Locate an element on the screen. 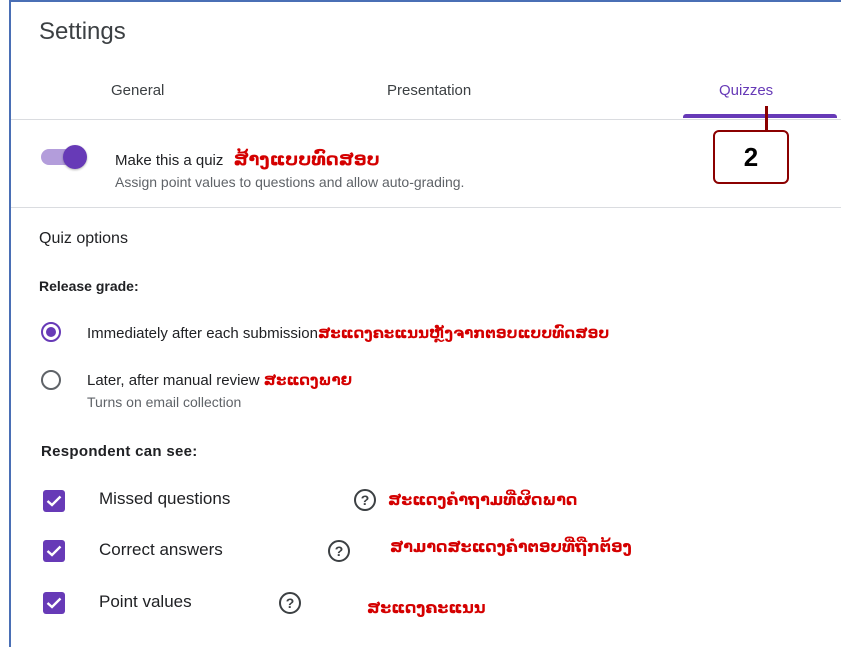 The image size is (841, 647). radio-later is located at coordinates (51, 380).